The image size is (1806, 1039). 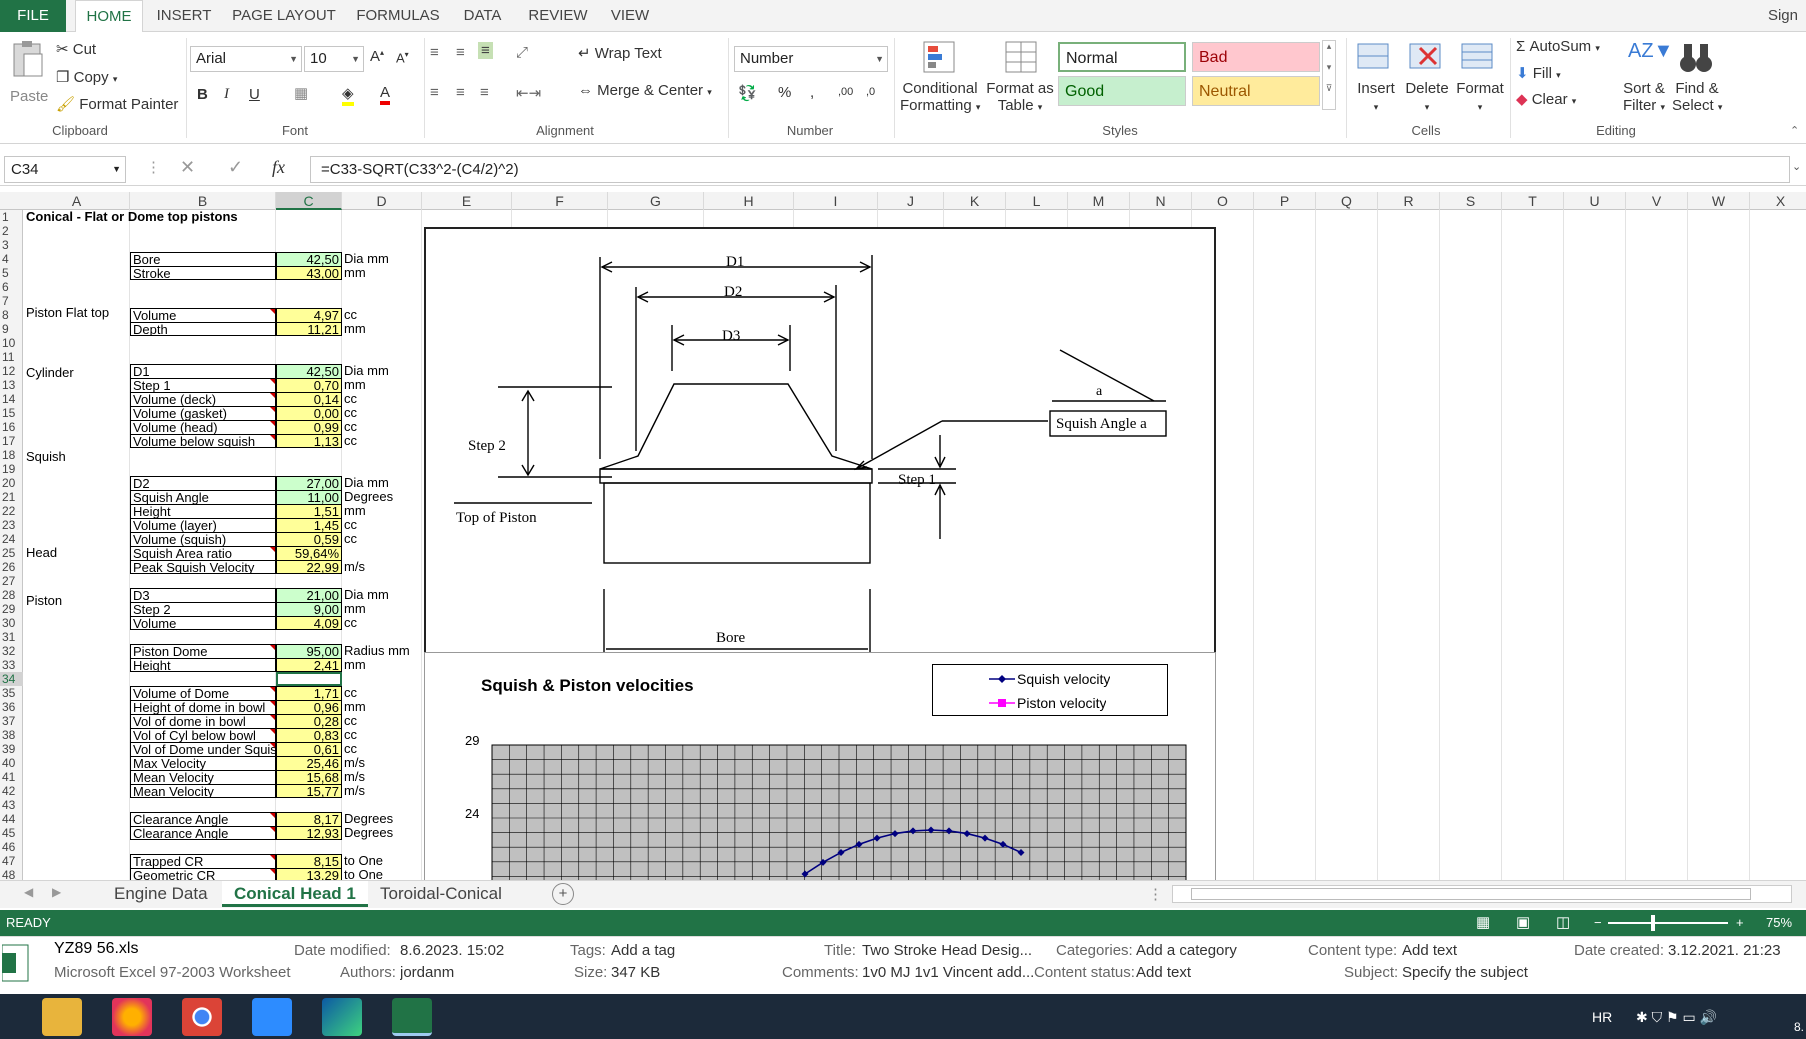 What do you see at coordinates (203, 707) in the screenshot?
I see `parameter-label: Height of dome in bowl` at bounding box center [203, 707].